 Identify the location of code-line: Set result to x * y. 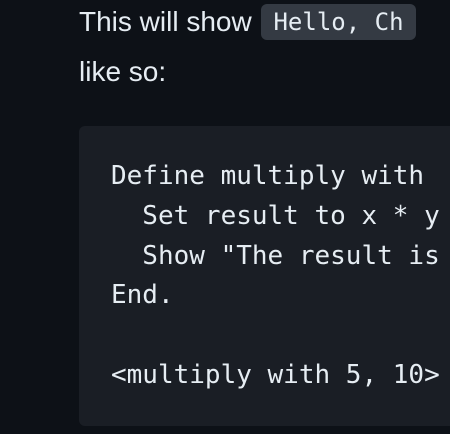
(275, 216).